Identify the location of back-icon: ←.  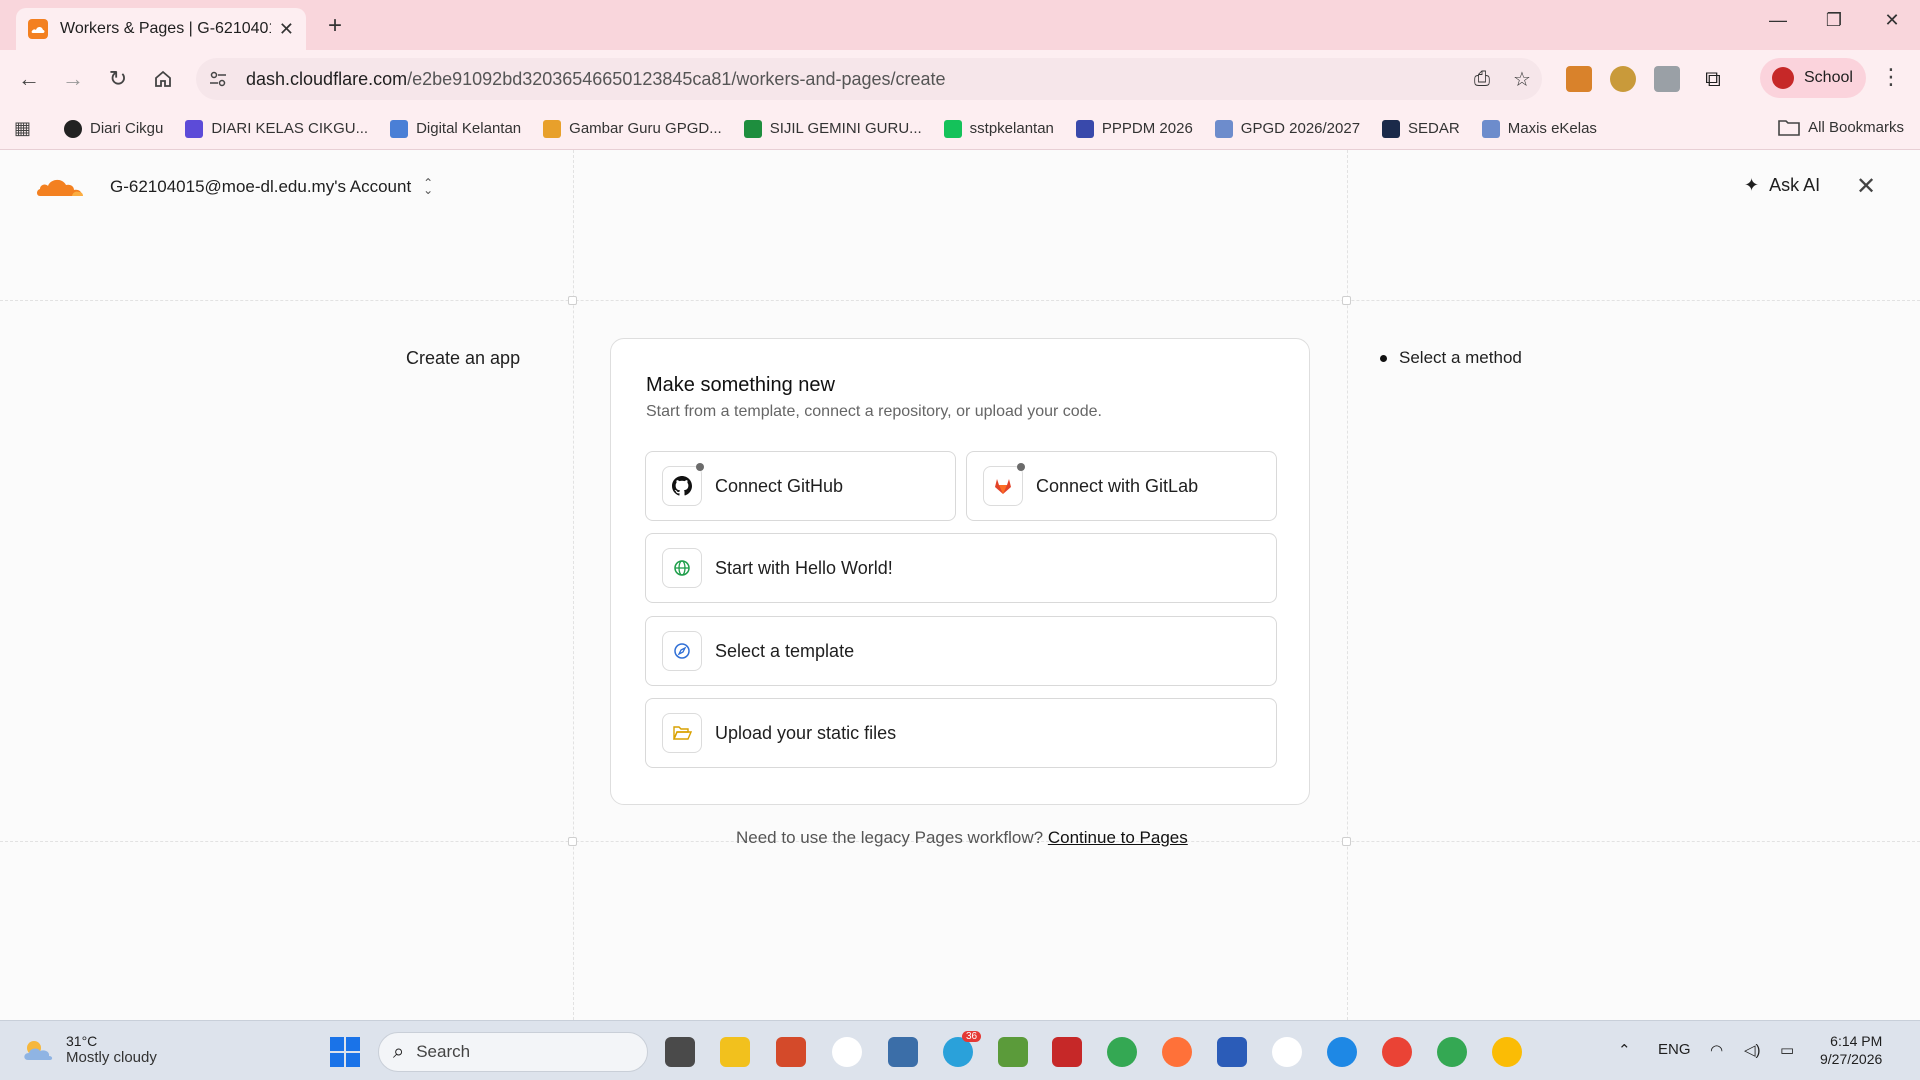
(29, 79).